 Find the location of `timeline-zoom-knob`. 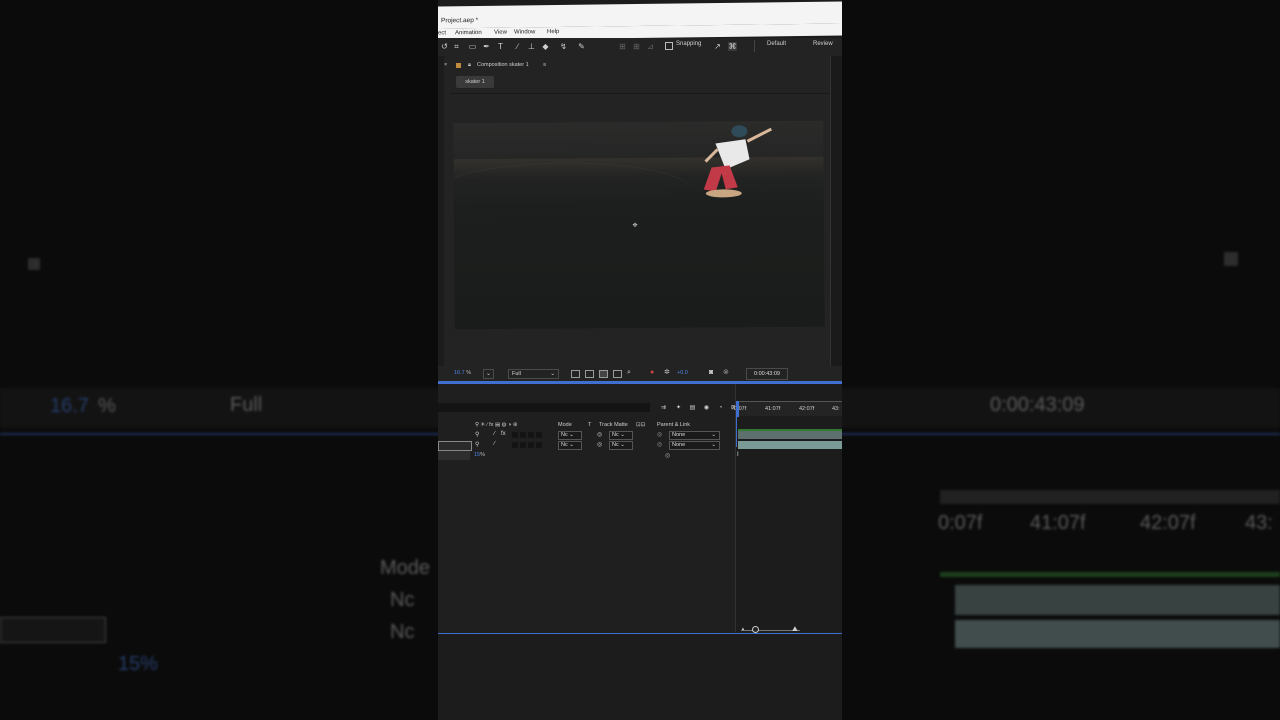

timeline-zoom-knob is located at coordinates (755, 629).